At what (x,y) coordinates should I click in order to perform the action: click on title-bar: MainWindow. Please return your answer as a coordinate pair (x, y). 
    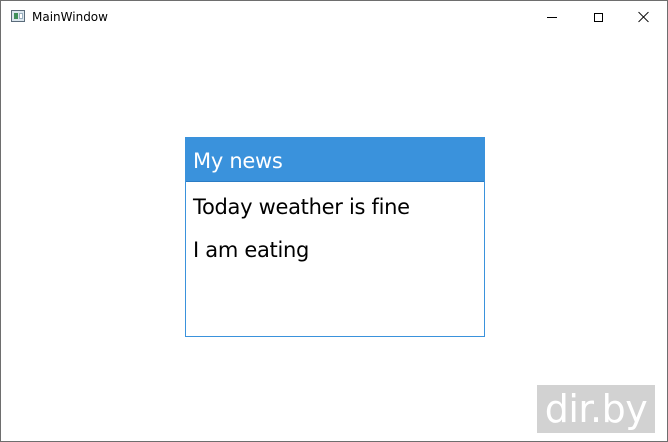
    Looking at the image, I should click on (334, 17).